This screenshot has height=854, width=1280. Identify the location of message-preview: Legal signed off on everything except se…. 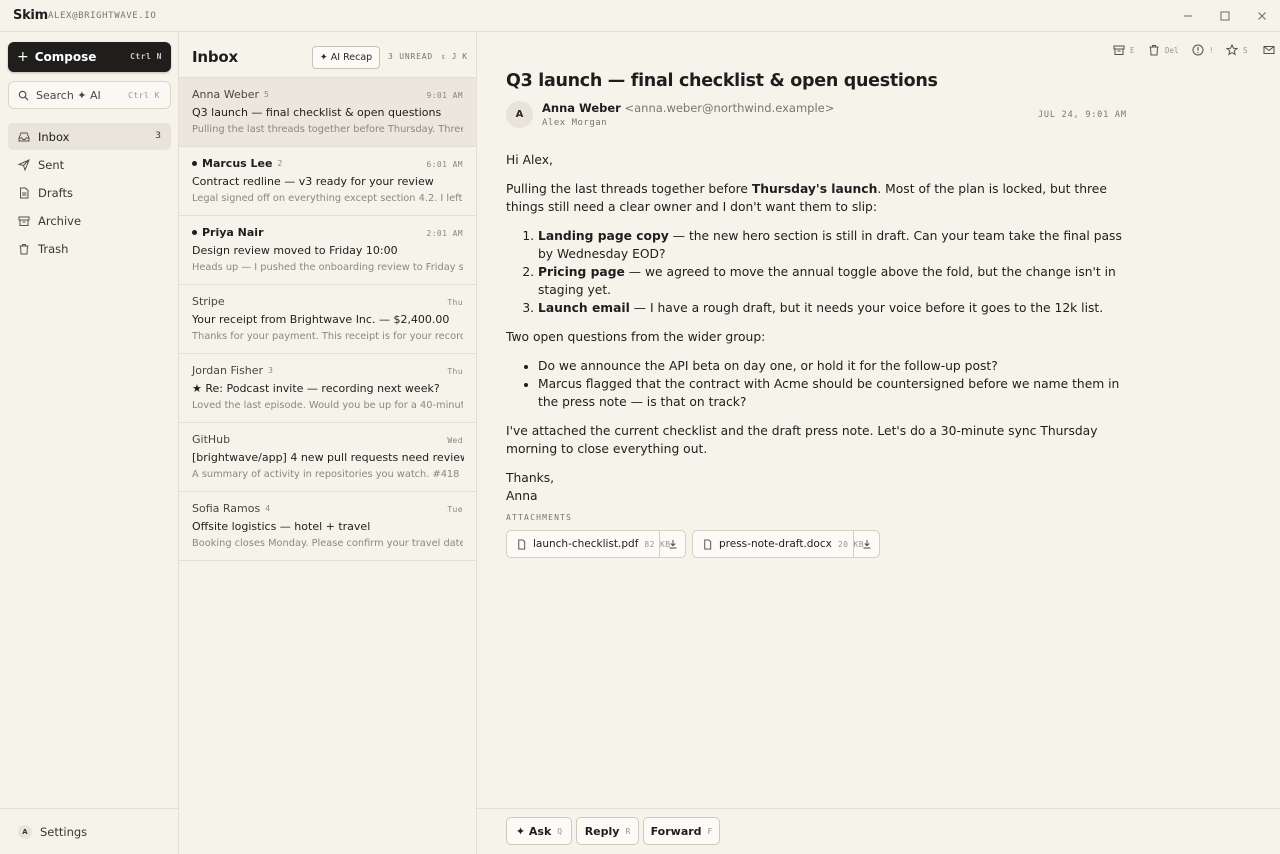
(327, 198).